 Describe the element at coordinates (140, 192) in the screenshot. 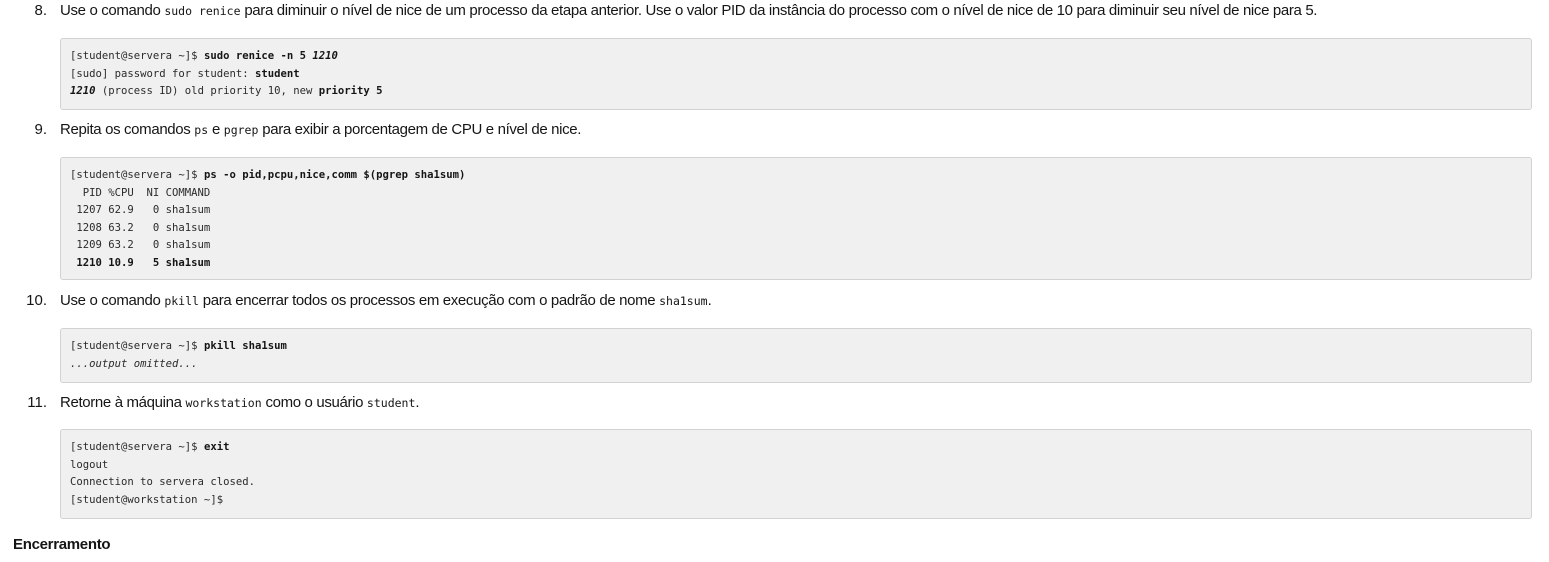

I see `output-header: PID %CPU NI COMMAND` at that location.